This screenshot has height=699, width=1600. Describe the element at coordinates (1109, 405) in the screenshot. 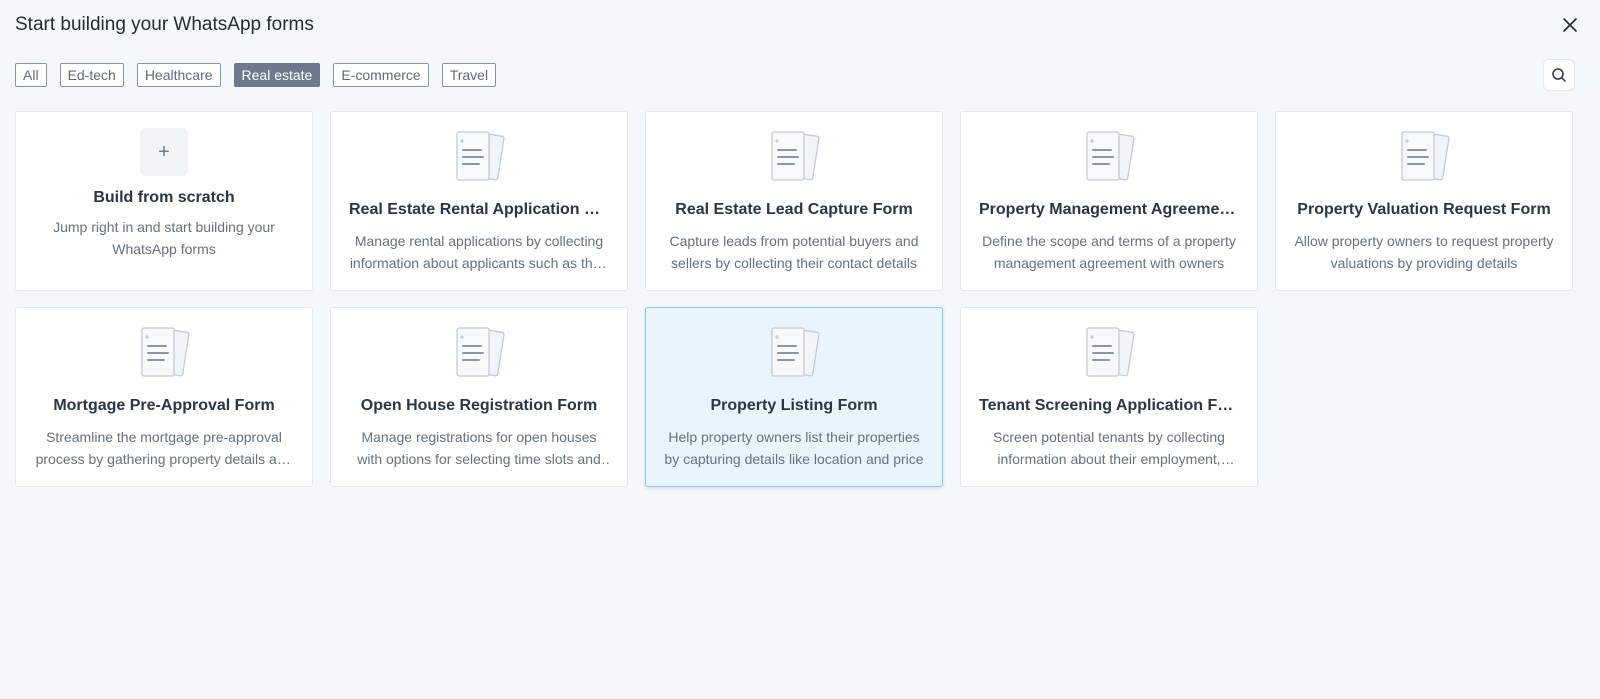

I see `card-title: Tenant Screening Application Form` at that location.